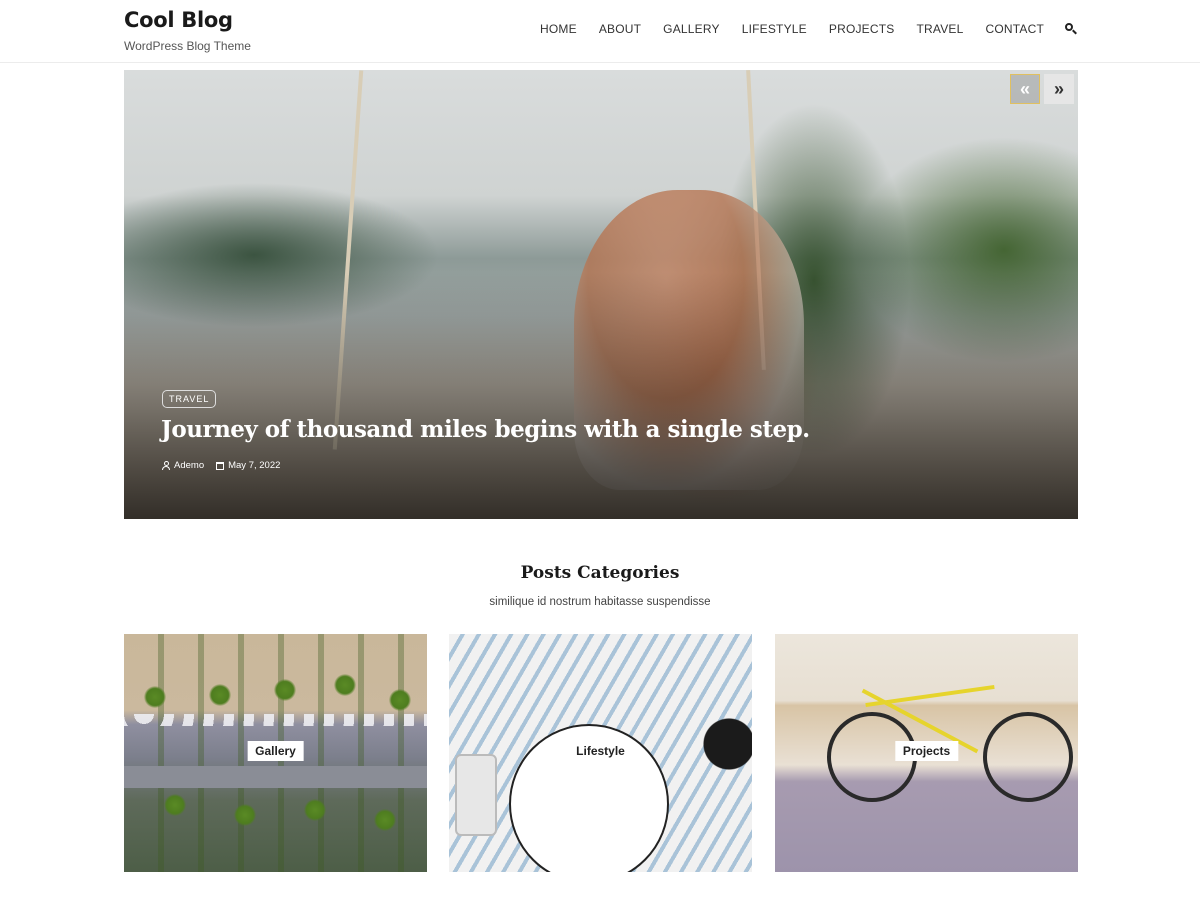 This screenshot has width=1200, height=900. Describe the element at coordinates (275, 777) in the screenshot. I see `gallery-image-road` at that location.